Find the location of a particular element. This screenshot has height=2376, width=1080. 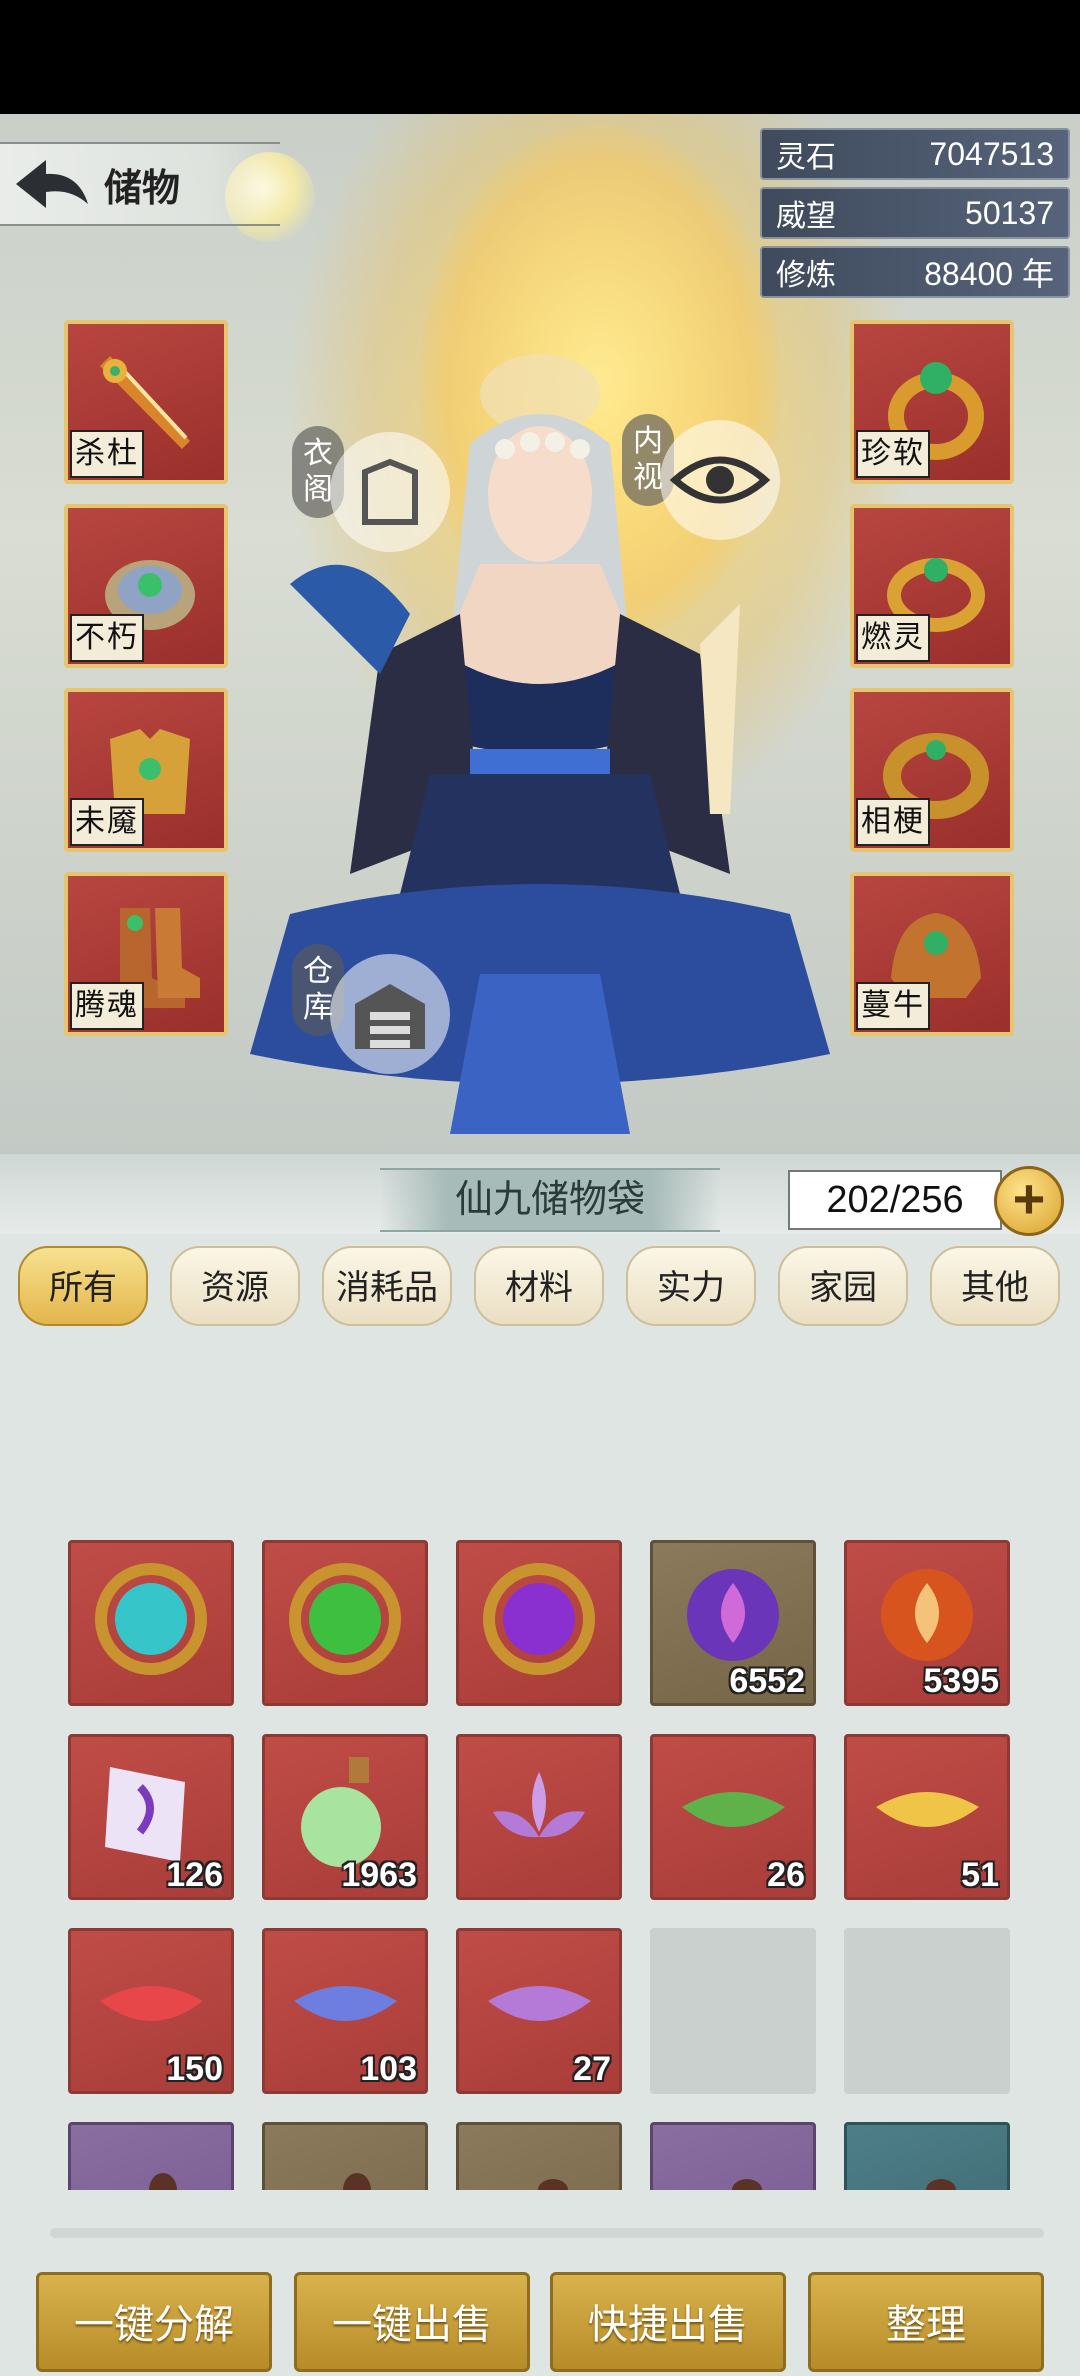

stat-spirit-stone: 灵石 7047513 is located at coordinates (915, 154).